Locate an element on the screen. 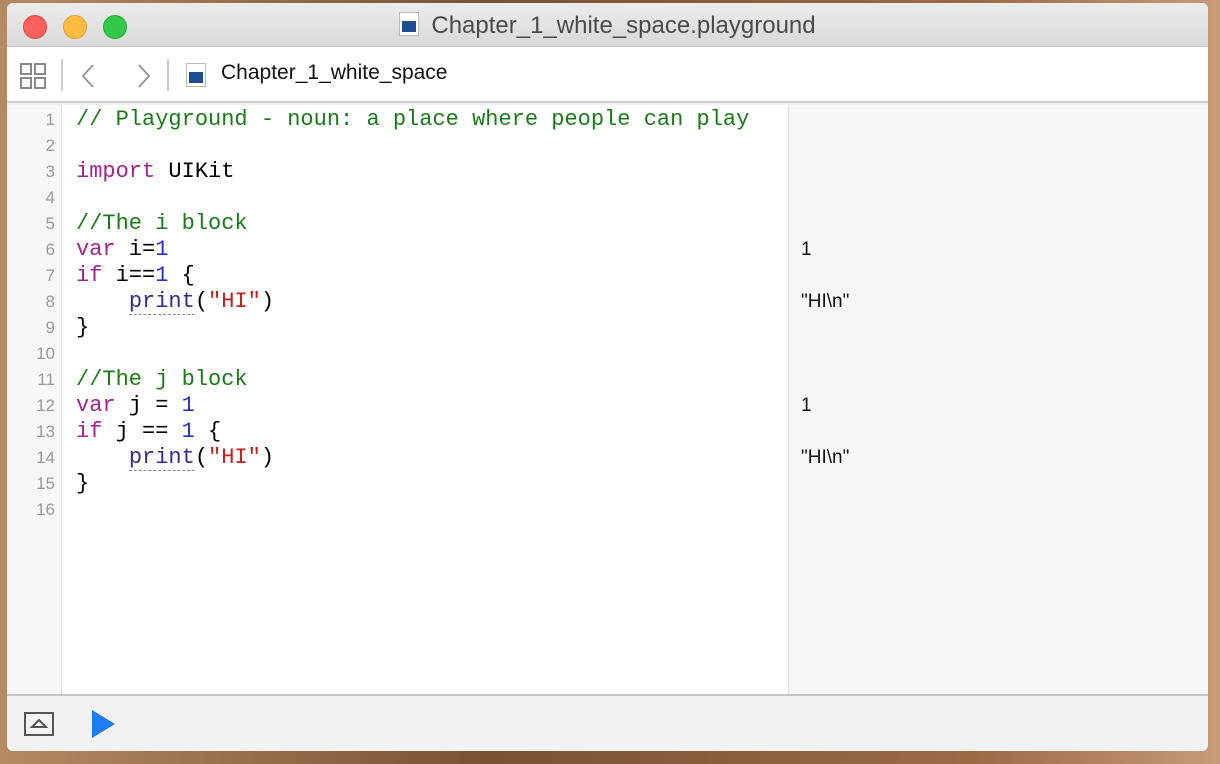 The width and height of the screenshot is (1220, 764). line-number: 13 is located at coordinates (45, 431).